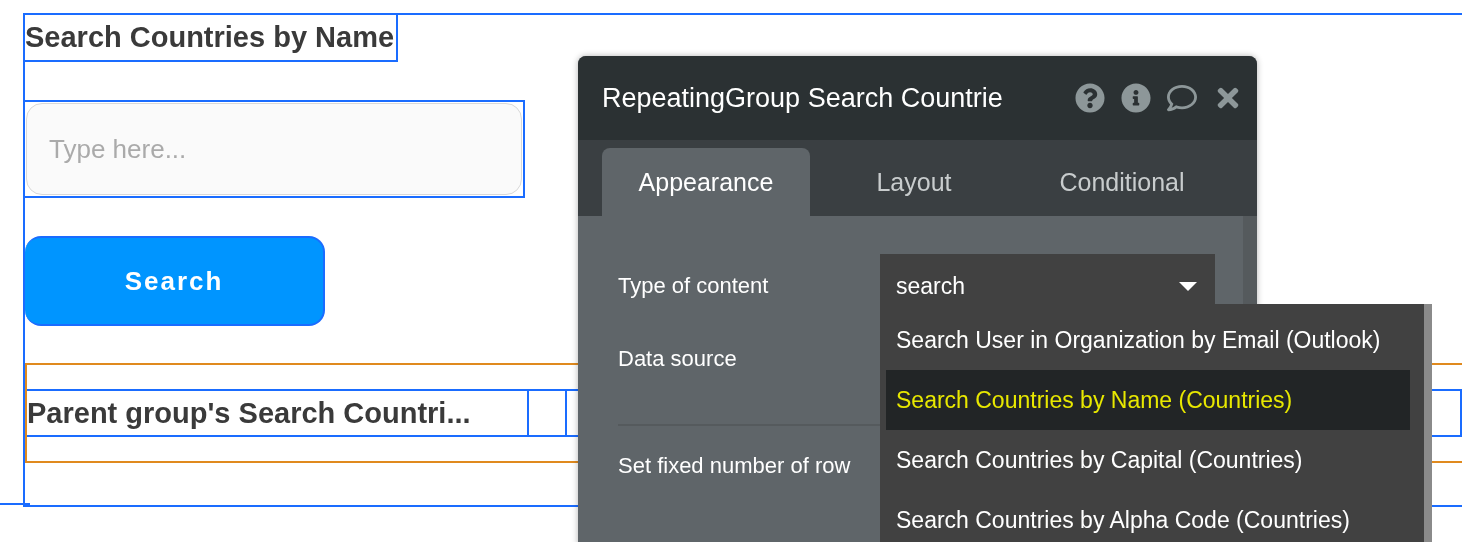 This screenshot has width=1462, height=542. I want to click on field-label: Set fixed number of row, so click(735, 466).